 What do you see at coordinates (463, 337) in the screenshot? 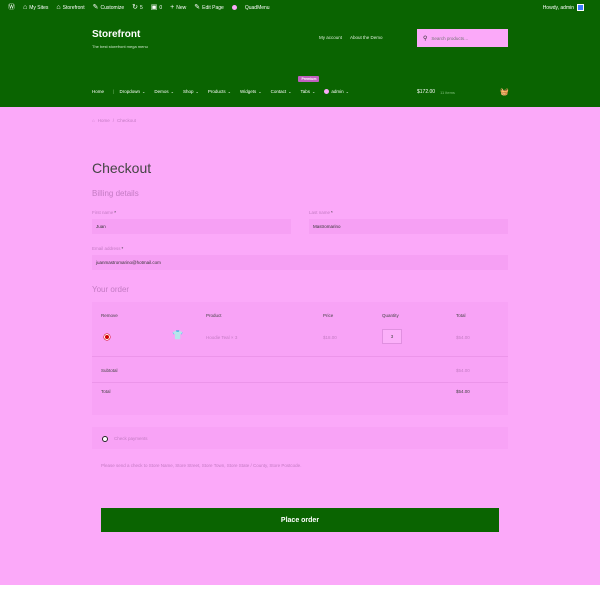
I see `line-total: $54.00` at bounding box center [463, 337].